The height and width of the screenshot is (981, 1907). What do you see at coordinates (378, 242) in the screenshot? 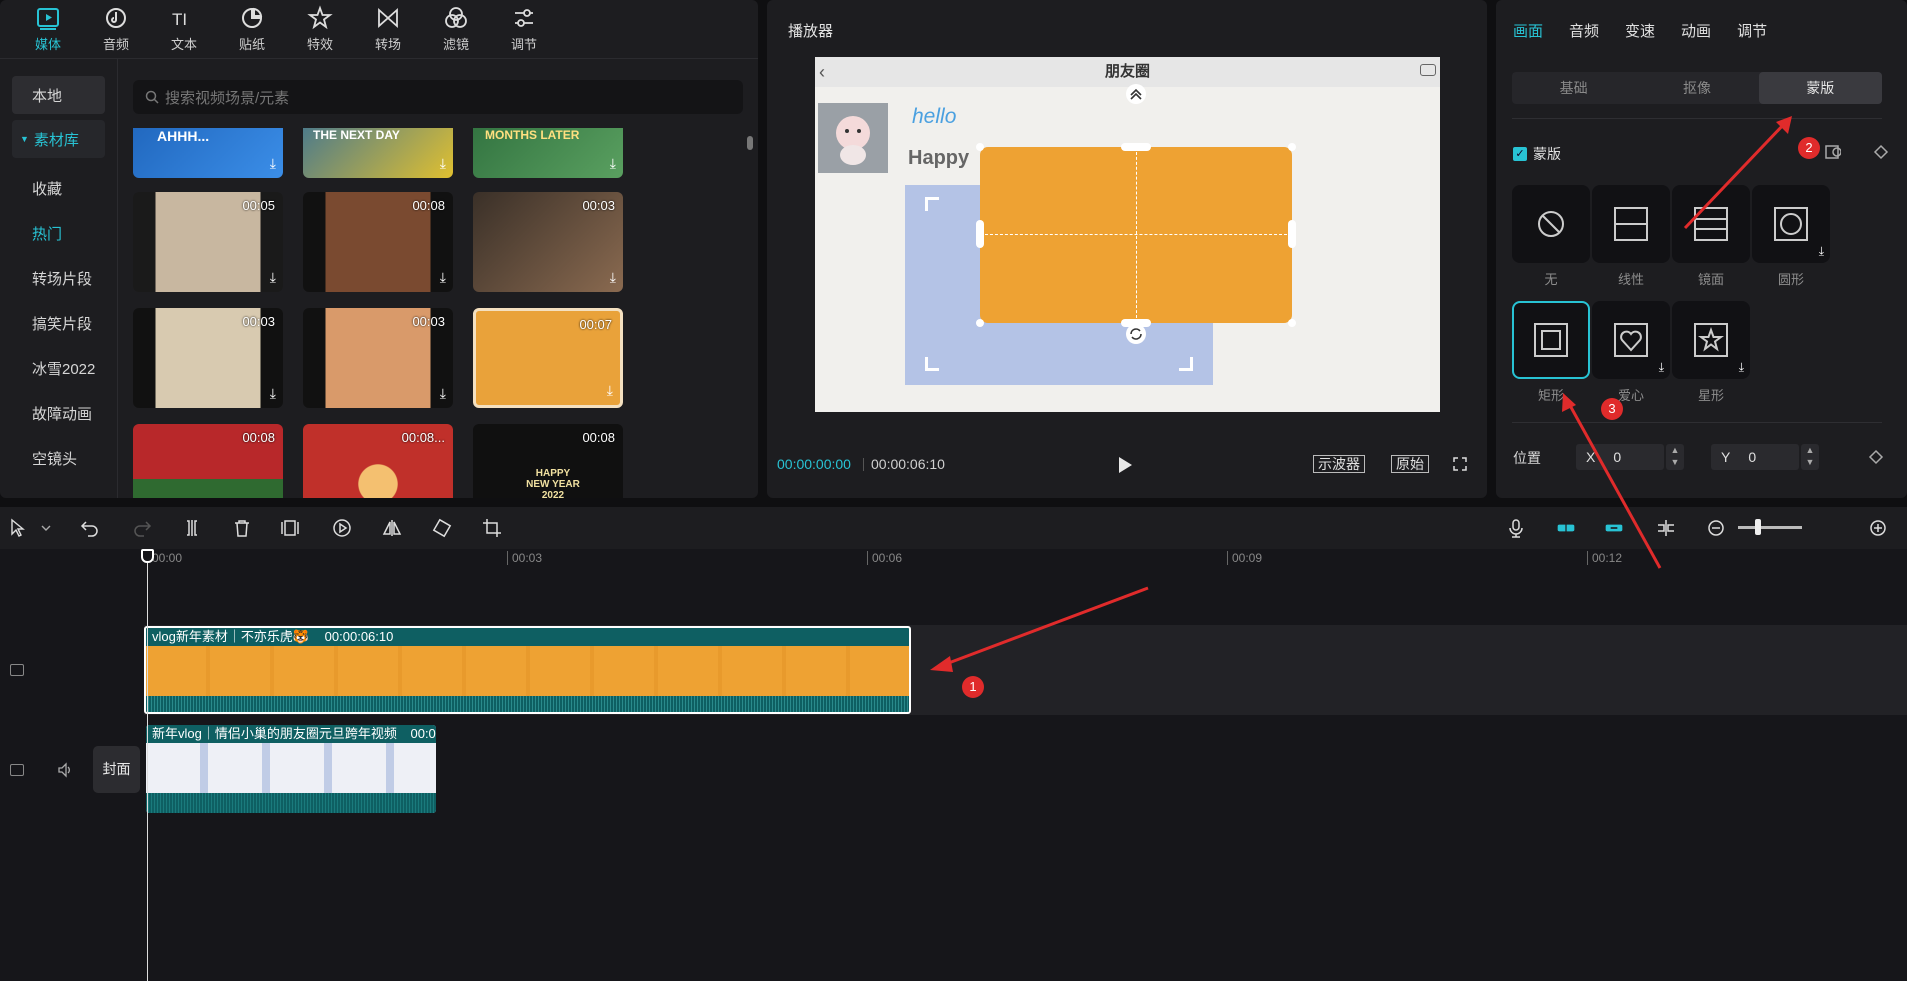
I see `media-thumbnail: 00:08 ⤓` at bounding box center [378, 242].